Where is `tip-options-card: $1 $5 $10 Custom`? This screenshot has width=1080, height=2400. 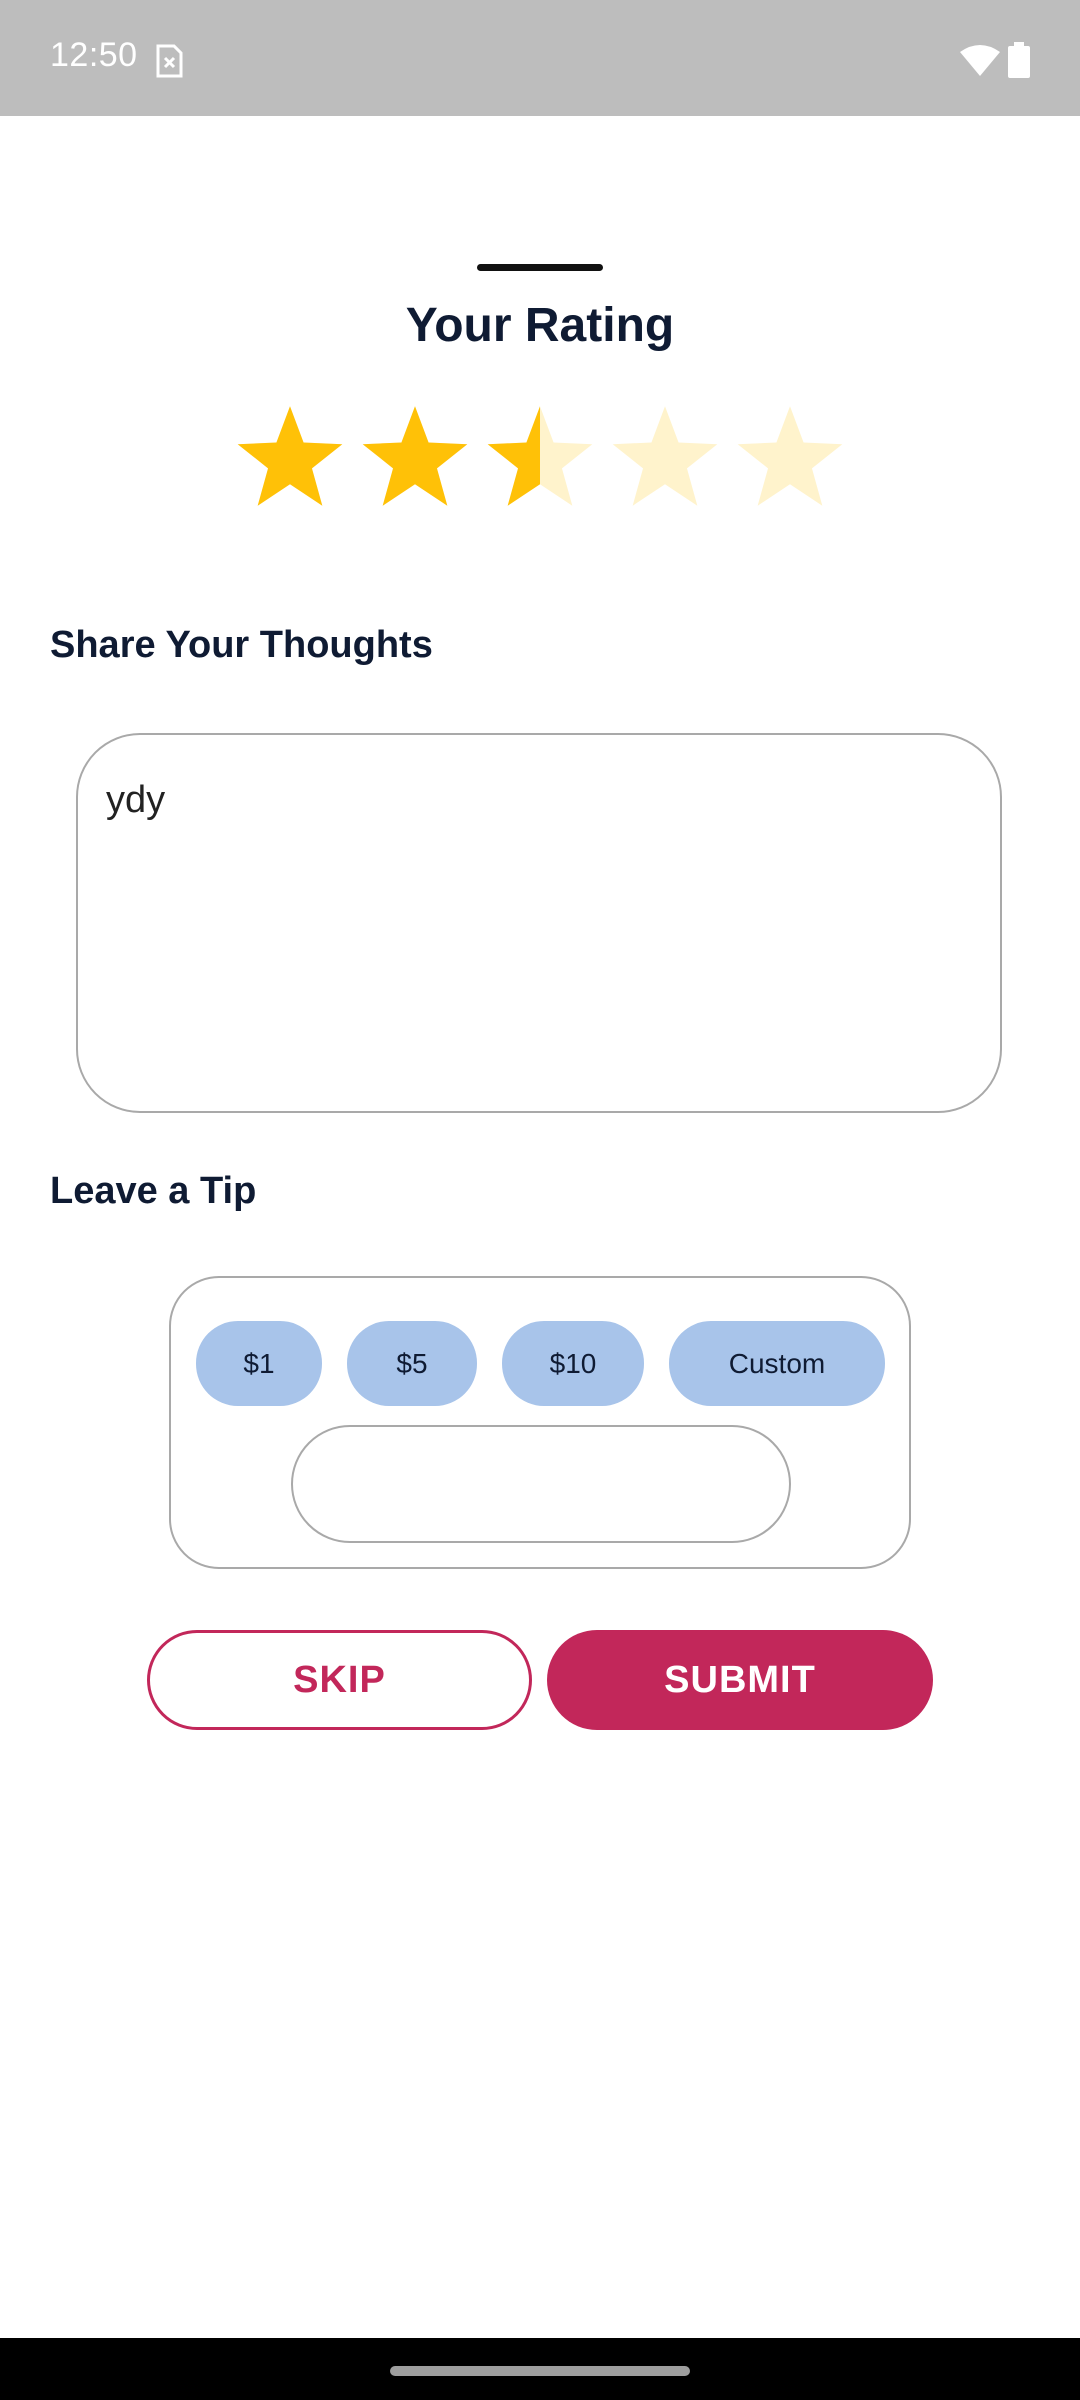 tip-options-card: $1 $5 $10 Custom is located at coordinates (540, 1422).